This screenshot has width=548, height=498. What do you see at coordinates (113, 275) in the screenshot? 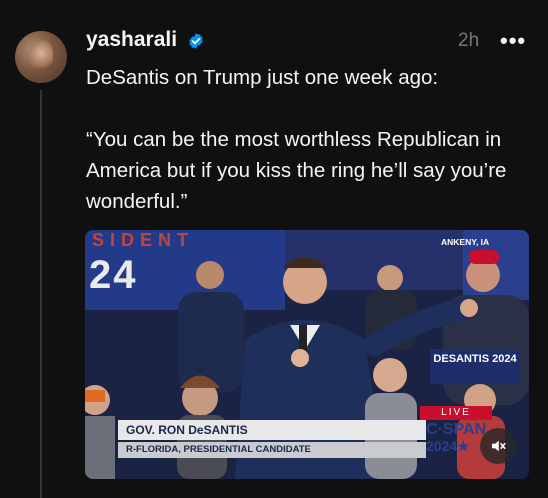
I see `banner-number: 24` at bounding box center [113, 275].